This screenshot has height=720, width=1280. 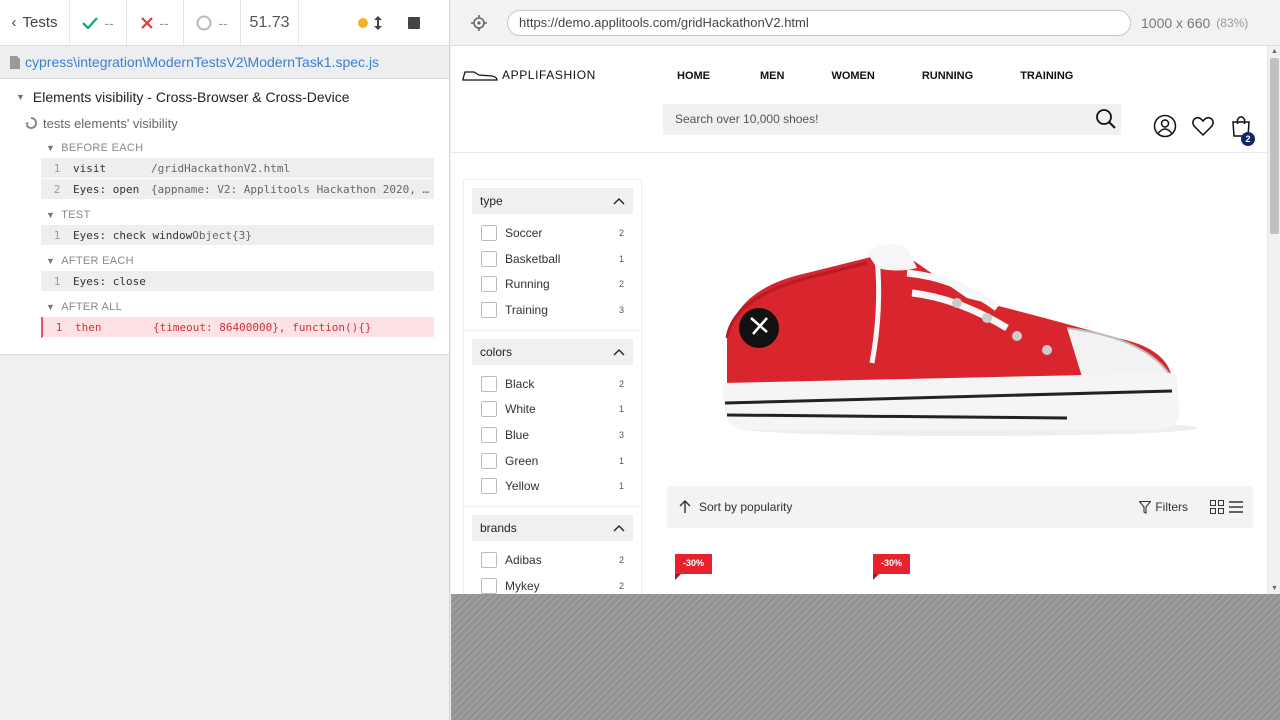 I want to click on command-row: 1 Eyes: close, so click(x=237, y=281).